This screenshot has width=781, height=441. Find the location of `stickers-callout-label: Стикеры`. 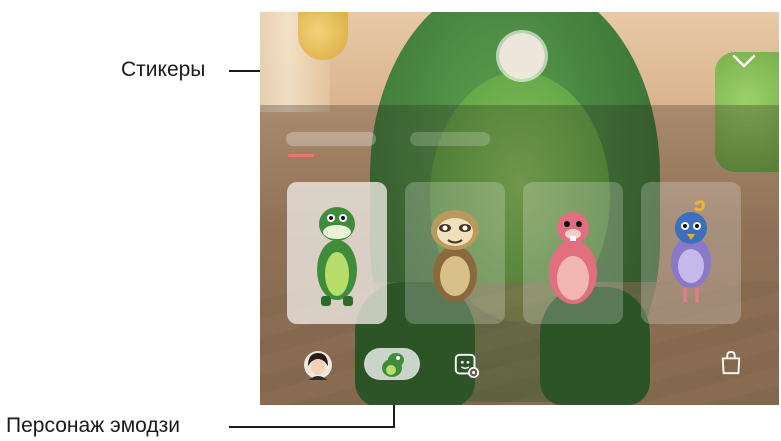

stickers-callout-label: Стикеры is located at coordinates (163, 69).